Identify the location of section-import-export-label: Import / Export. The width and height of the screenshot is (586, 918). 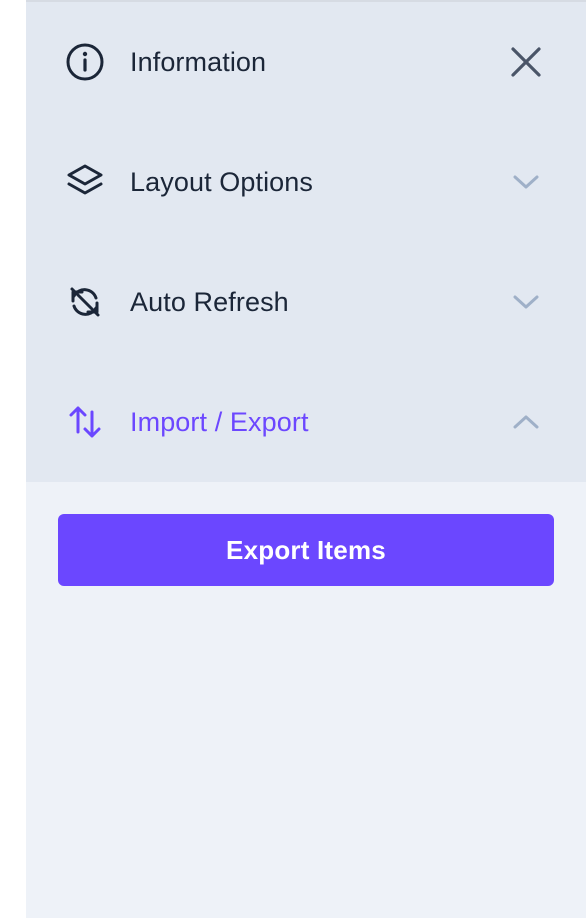
(219, 422).